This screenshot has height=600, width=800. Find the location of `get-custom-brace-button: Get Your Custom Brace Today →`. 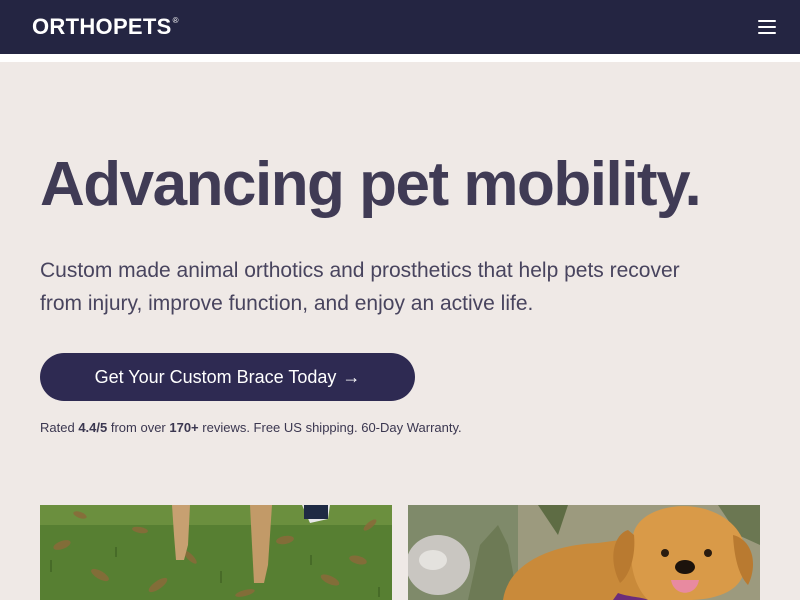

get-custom-brace-button: Get Your Custom Brace Today → is located at coordinates (227, 377).